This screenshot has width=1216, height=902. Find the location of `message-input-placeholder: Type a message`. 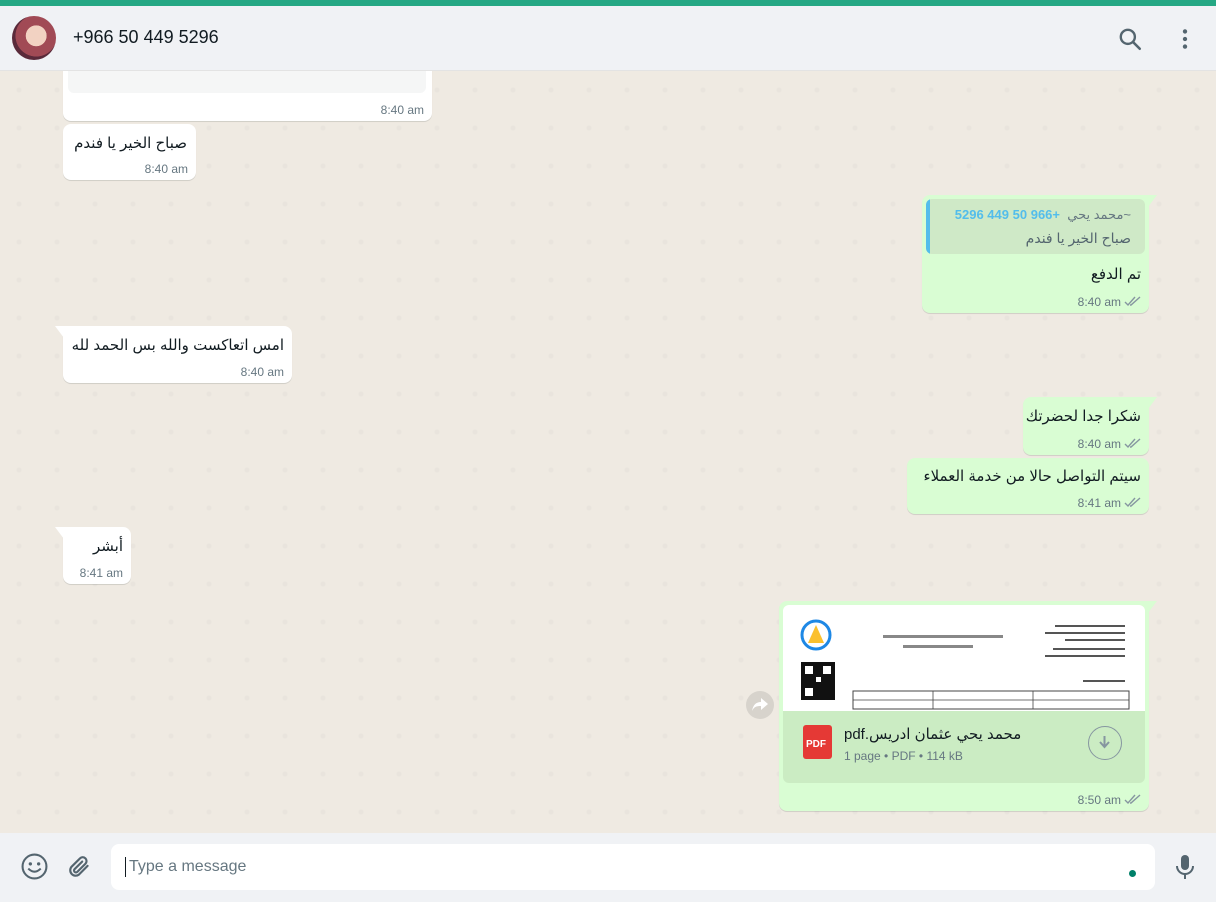

message-input-placeholder: Type a message is located at coordinates (188, 866).